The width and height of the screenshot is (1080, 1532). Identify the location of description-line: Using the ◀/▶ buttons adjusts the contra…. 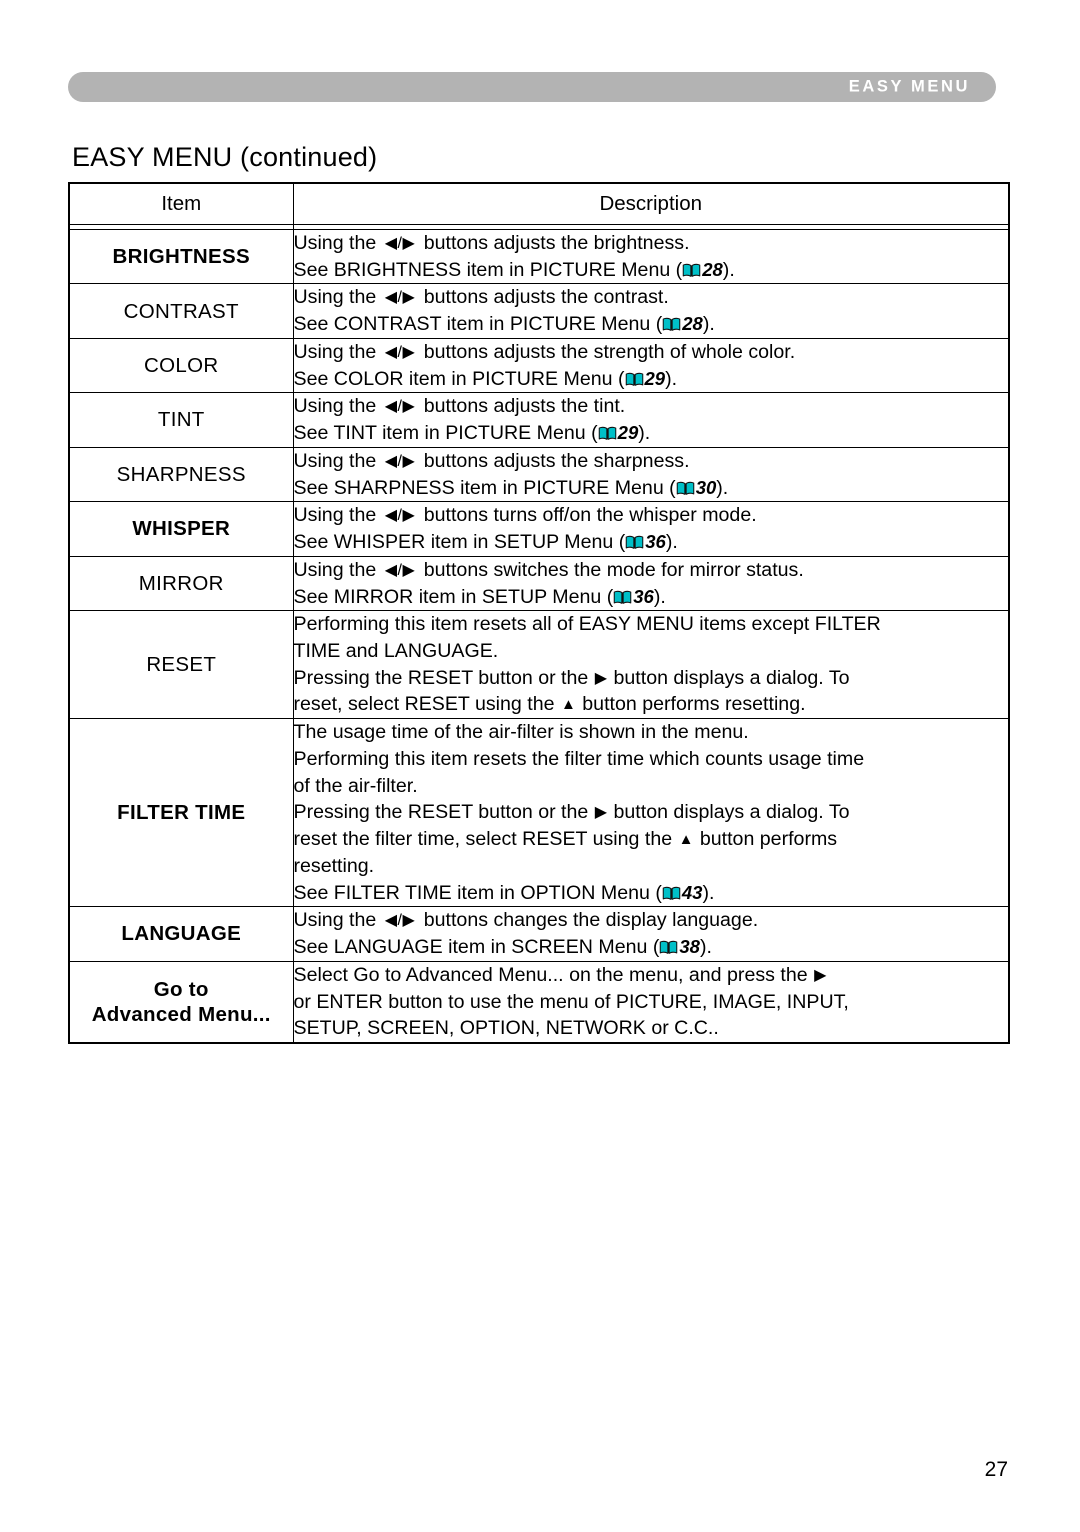
(651, 297).